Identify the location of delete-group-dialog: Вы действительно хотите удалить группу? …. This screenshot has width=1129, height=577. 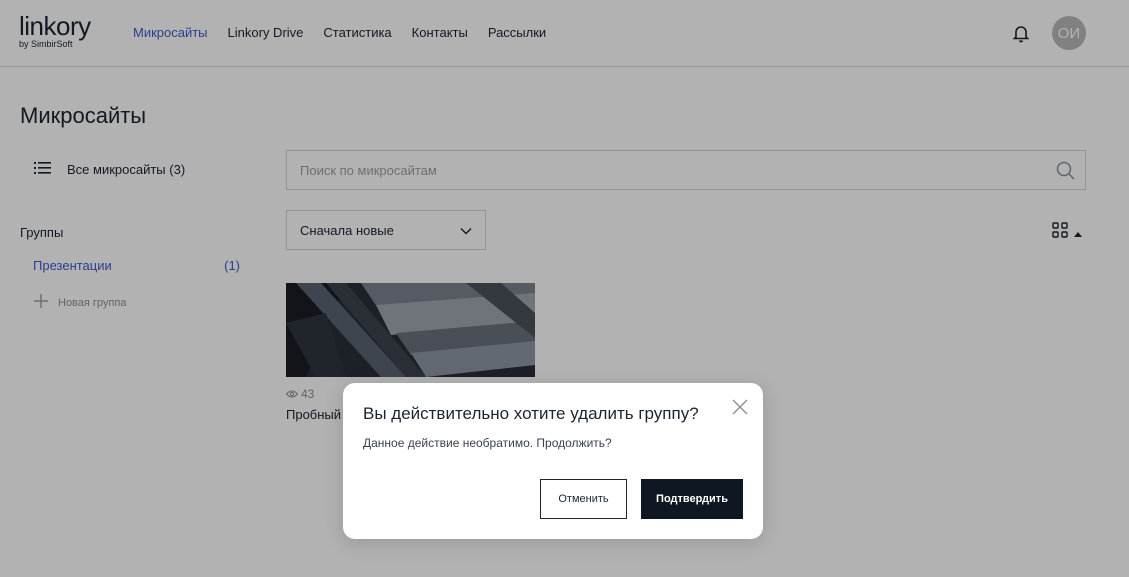
(553, 461).